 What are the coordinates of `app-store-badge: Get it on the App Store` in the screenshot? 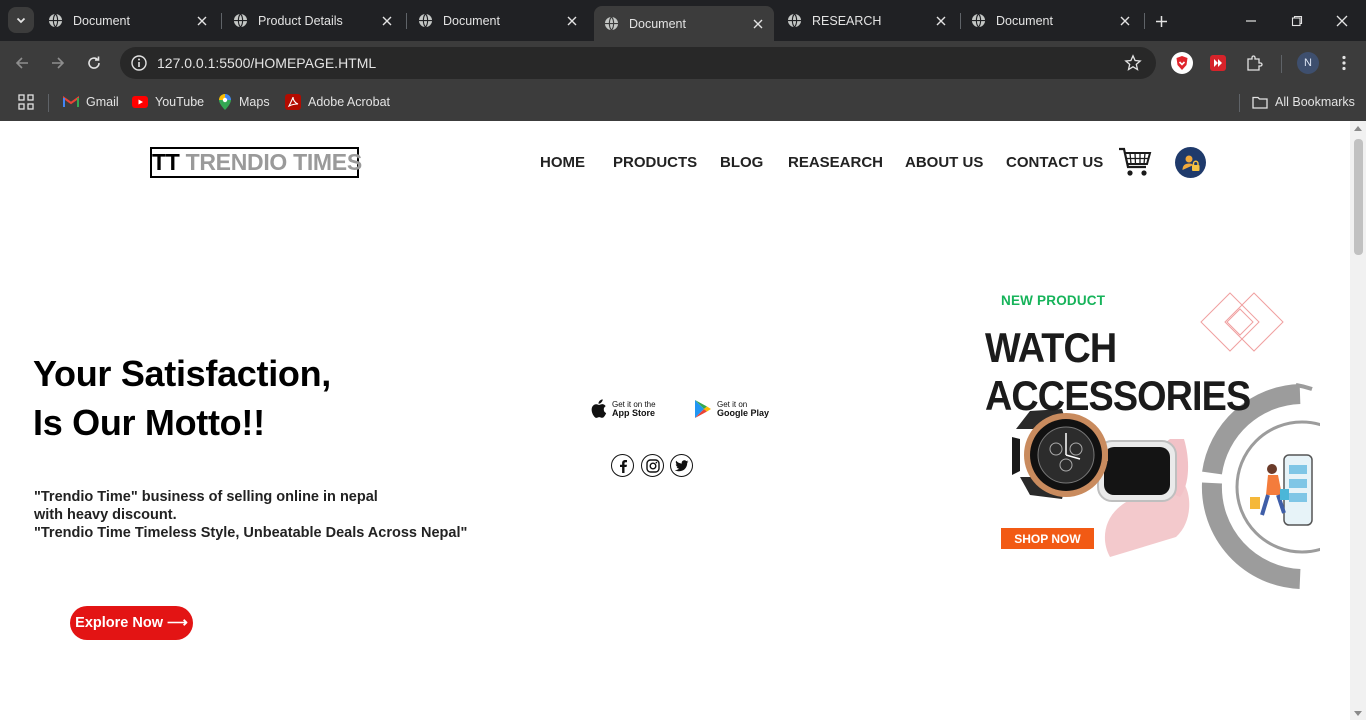 It's located at (622, 409).